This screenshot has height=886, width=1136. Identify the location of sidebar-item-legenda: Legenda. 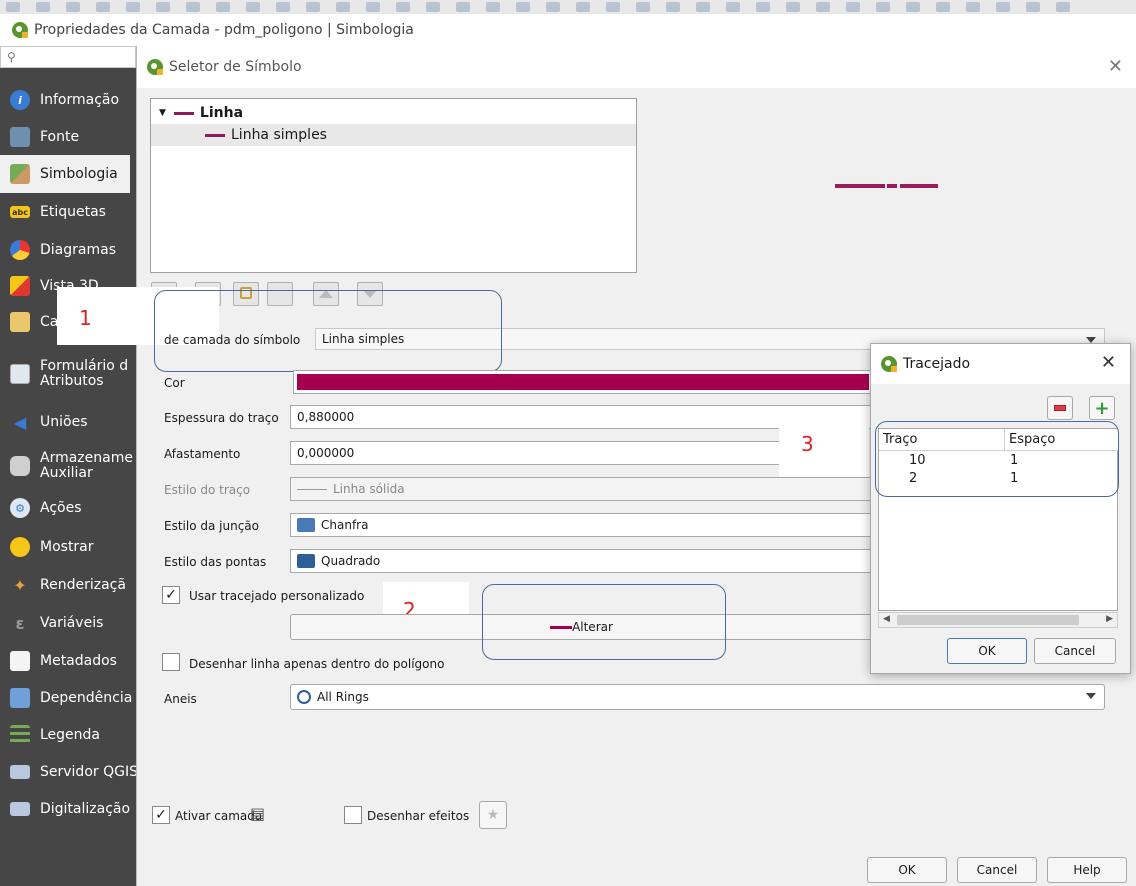
(68, 735).